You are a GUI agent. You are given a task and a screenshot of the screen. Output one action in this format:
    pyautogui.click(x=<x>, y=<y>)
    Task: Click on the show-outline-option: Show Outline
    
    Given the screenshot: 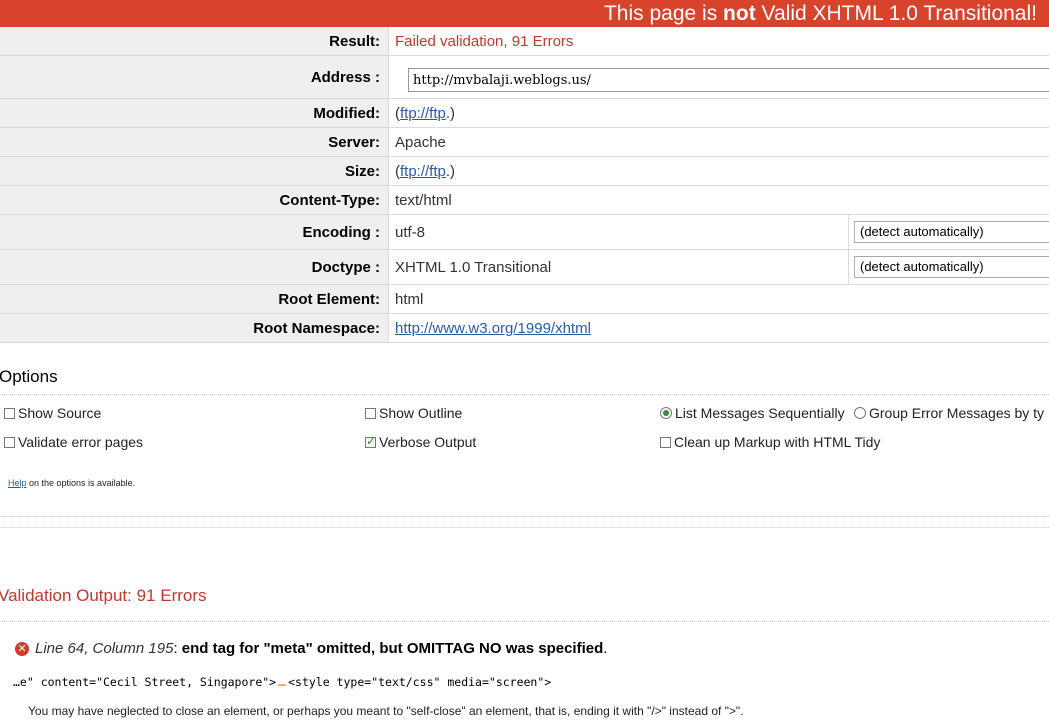 What is the action you would take?
    pyautogui.click(x=413, y=413)
    